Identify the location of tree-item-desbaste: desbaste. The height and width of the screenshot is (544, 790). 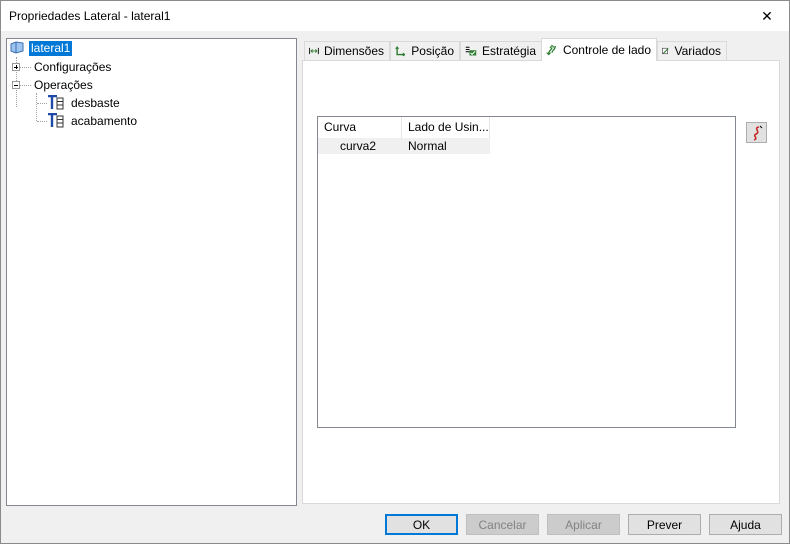
(84, 103).